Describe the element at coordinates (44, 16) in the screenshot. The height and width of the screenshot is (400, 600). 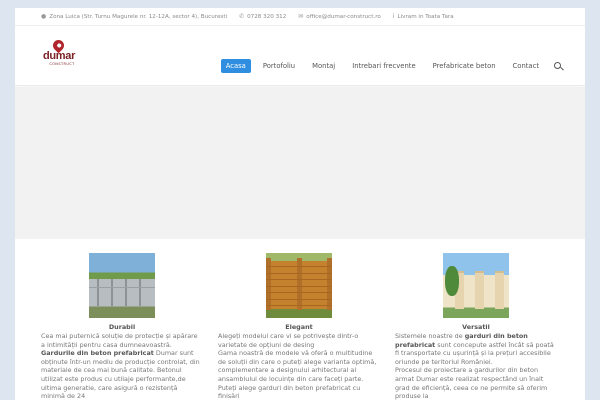
I see `map-marker-icon: ●` at that location.